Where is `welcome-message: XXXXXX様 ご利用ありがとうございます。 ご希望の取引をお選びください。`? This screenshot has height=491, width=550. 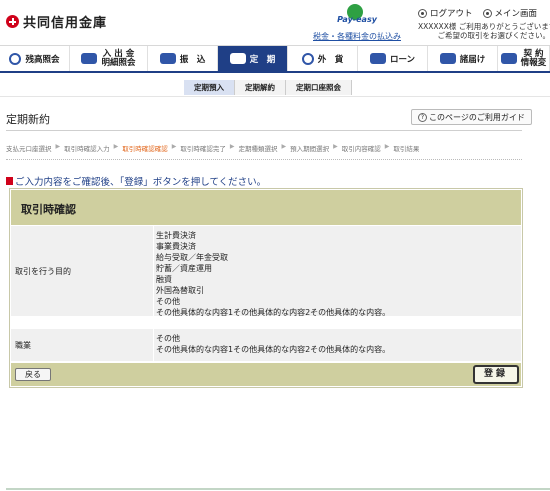 welcome-message: XXXXXX様 ご利用ありがとうございます。 ご希望の取引をお選びください。 is located at coordinates (484, 31).